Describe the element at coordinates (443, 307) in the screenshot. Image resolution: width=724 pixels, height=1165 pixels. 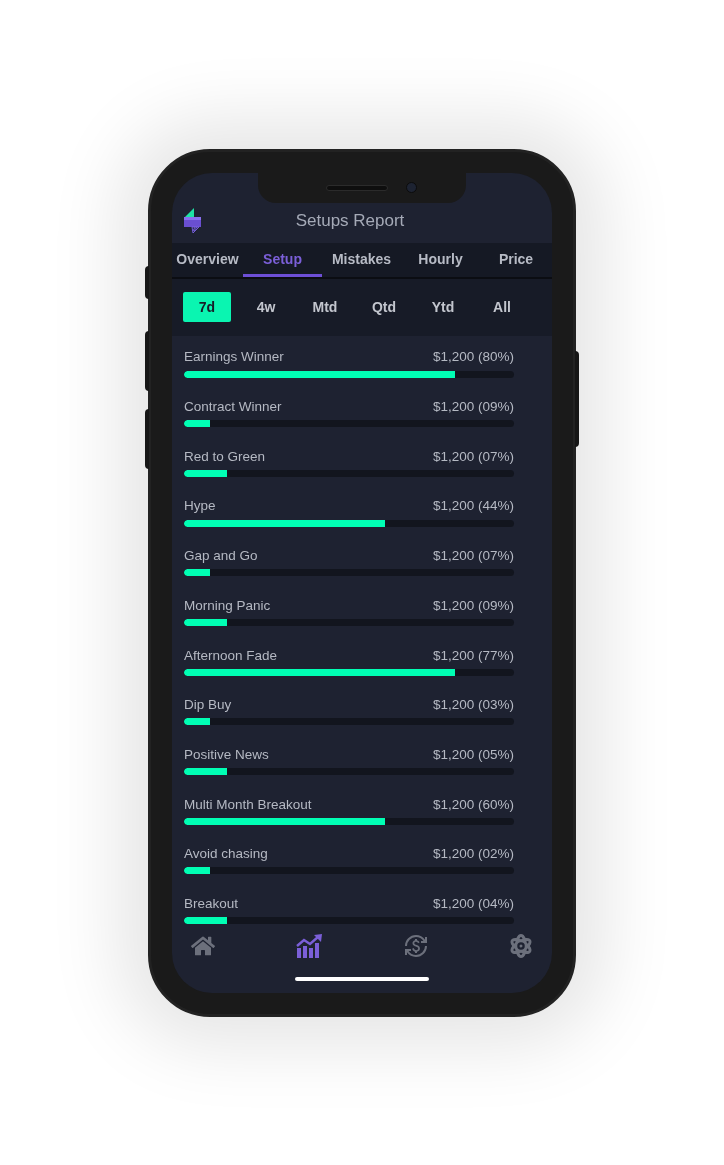
I see `range-button: Ytd` at that location.